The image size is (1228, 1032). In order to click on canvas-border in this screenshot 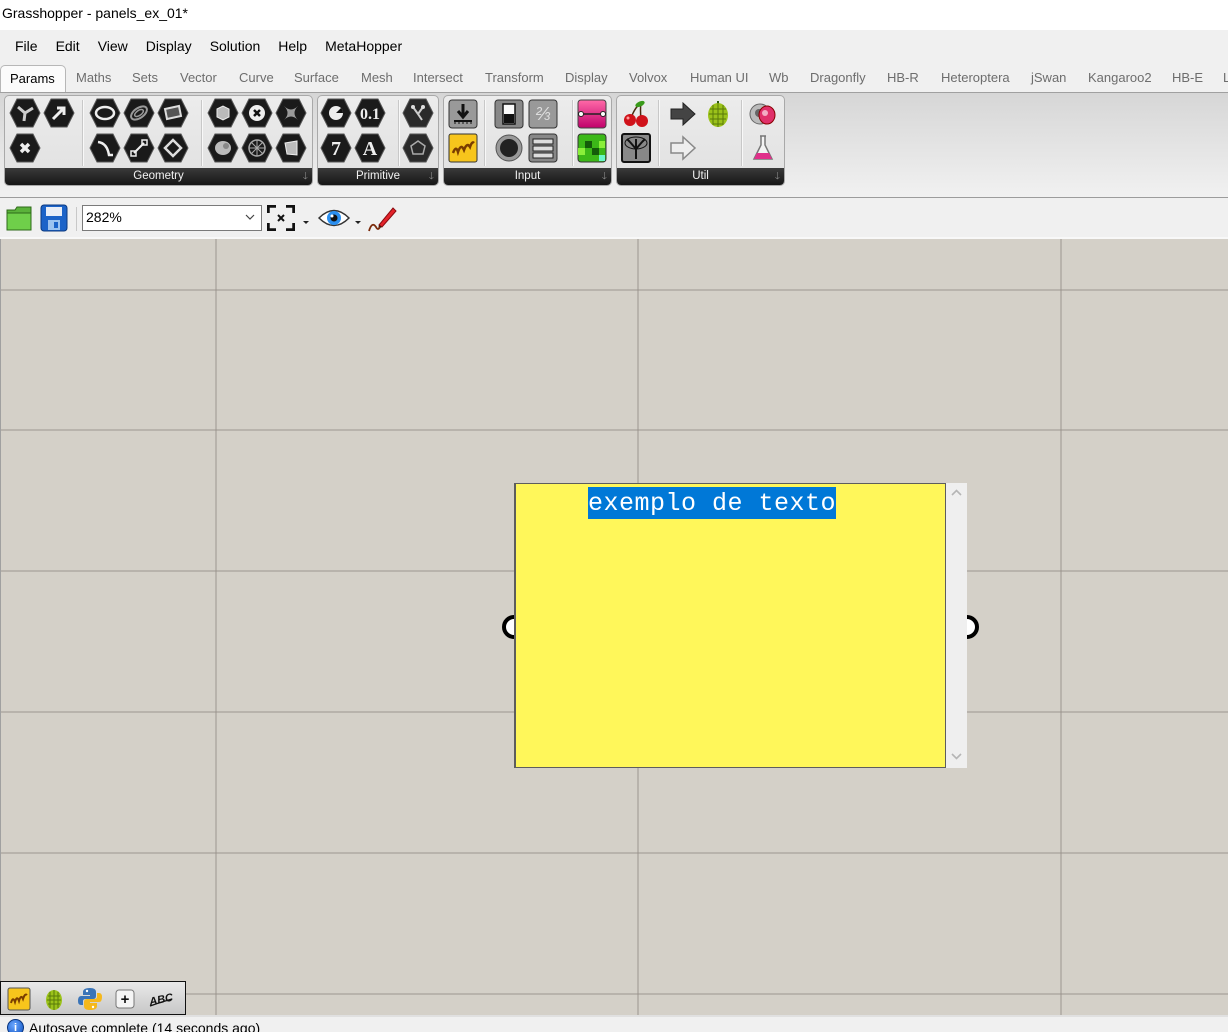, I will do `click(614, 238)`.